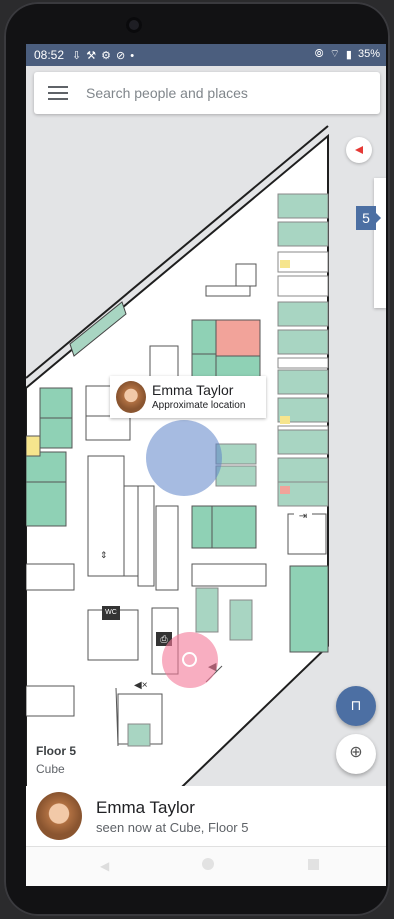 The image size is (394, 919). I want to click on person-name: Emma Taylor, so click(145, 807).